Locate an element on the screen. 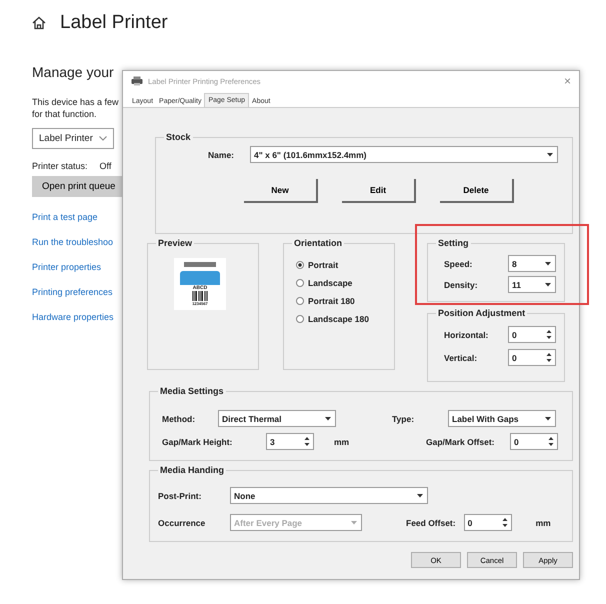 The height and width of the screenshot is (604, 606). stock-button: Edit is located at coordinates (379, 191).